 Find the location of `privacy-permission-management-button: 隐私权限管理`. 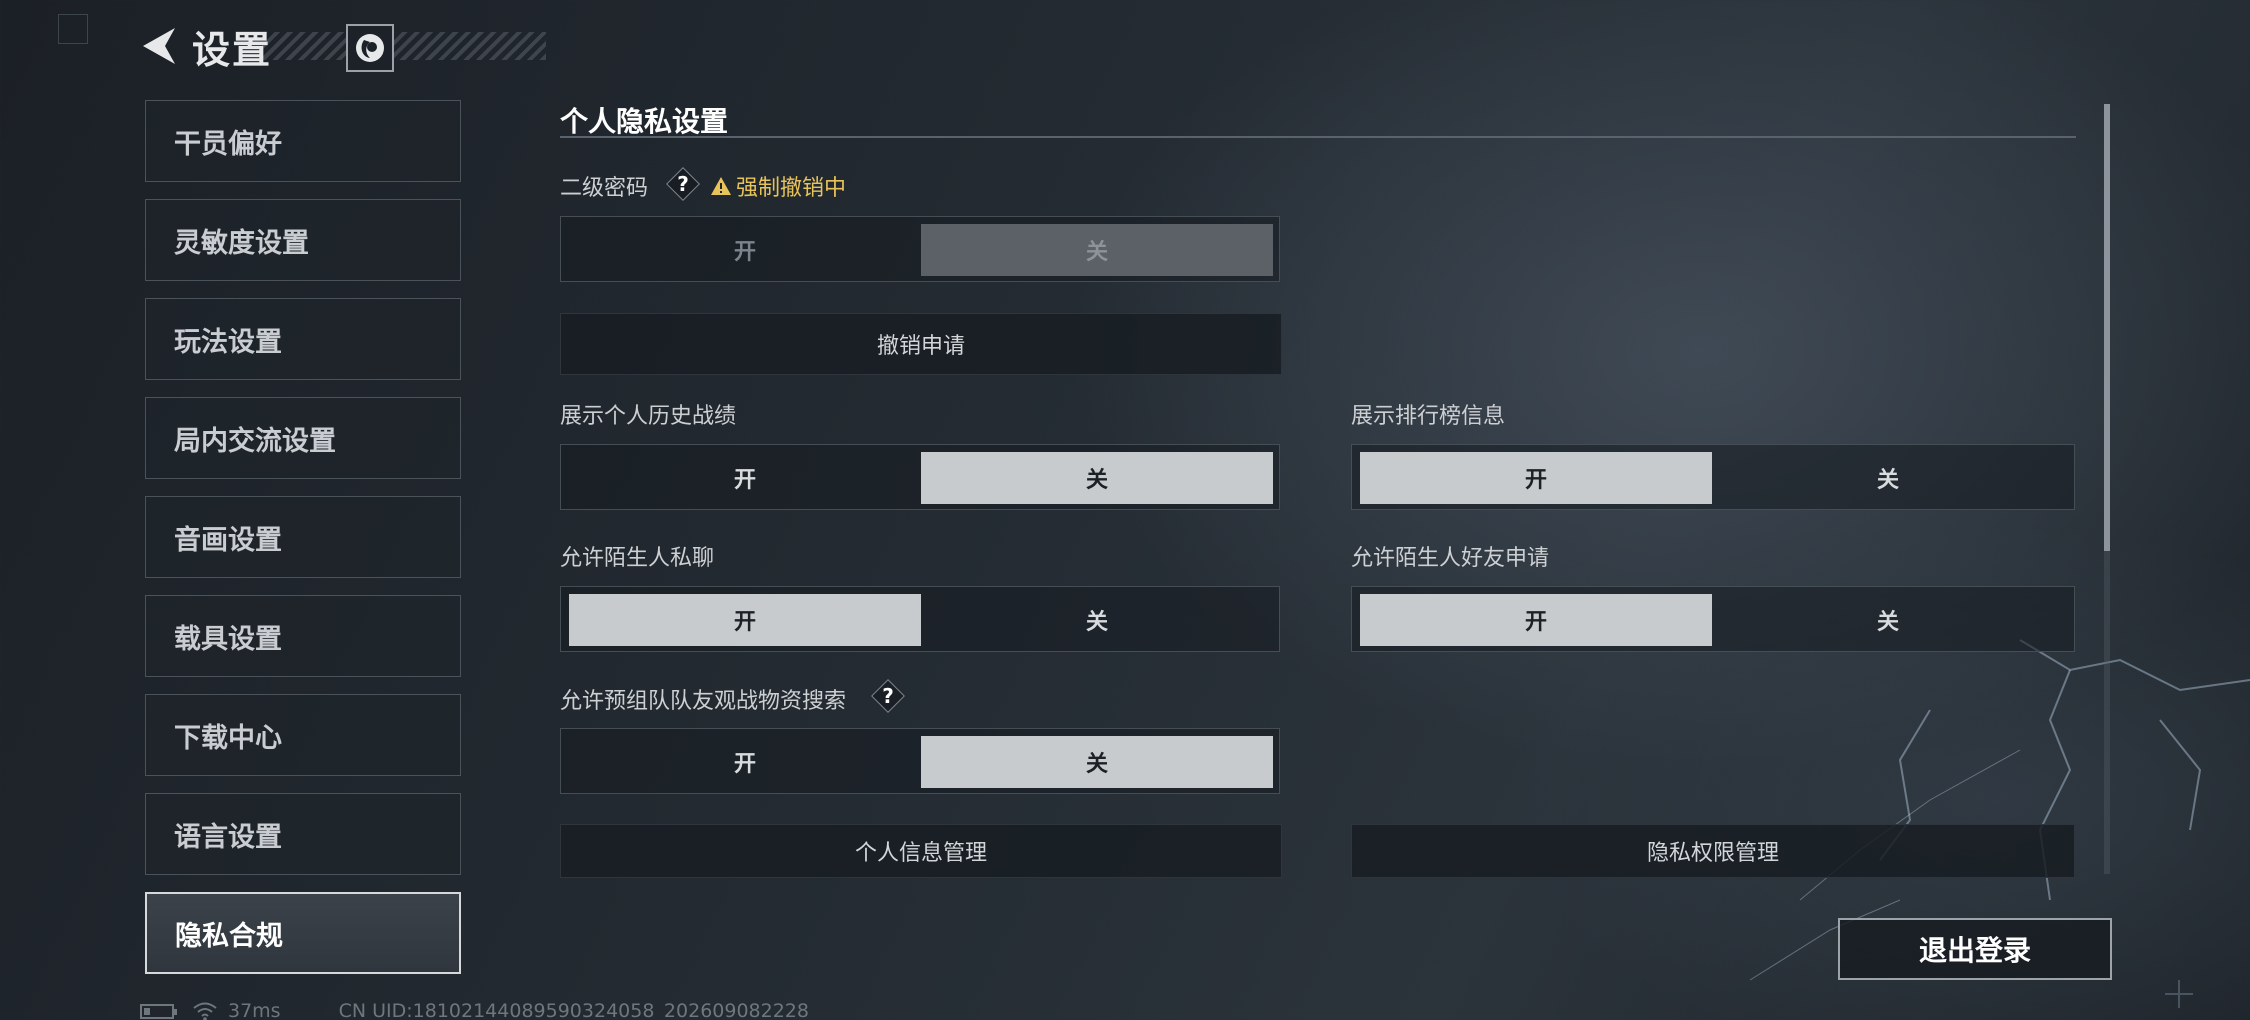

privacy-permission-management-button: 隐私权限管理 is located at coordinates (1713, 851).